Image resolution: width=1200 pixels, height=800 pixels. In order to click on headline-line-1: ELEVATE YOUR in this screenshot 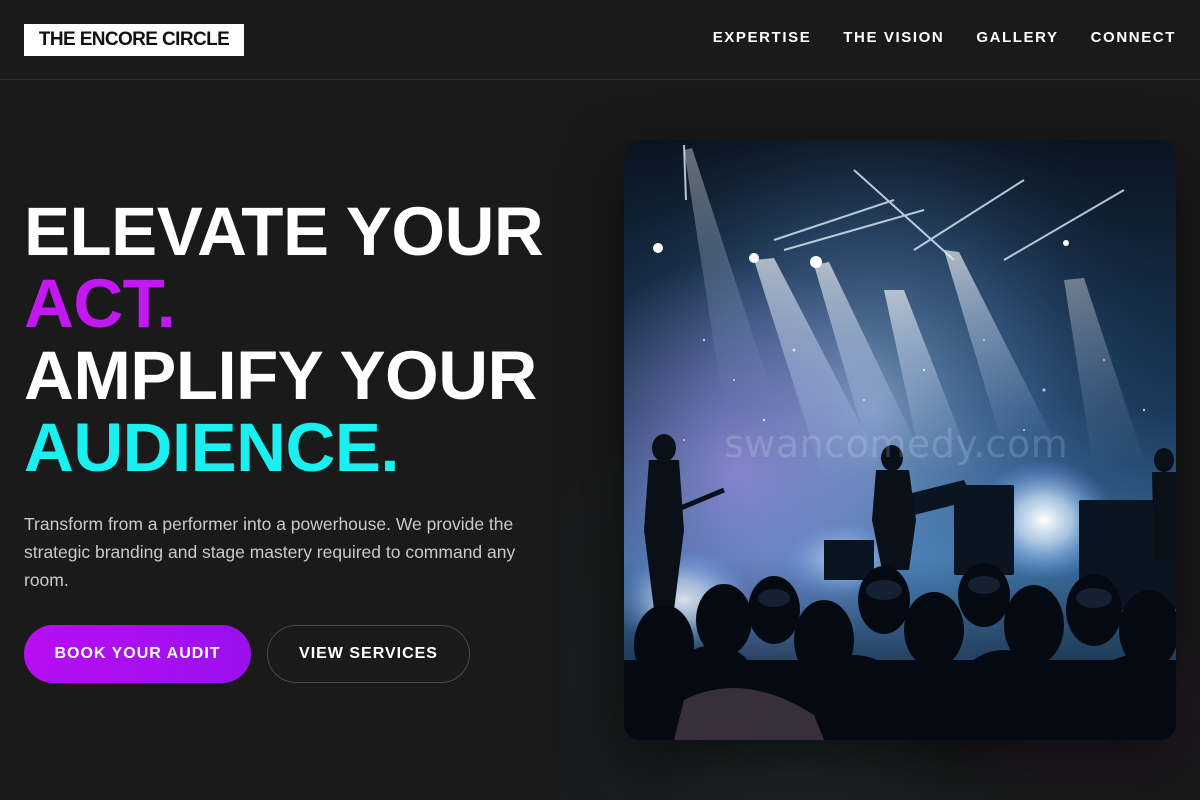, I will do `click(284, 231)`.